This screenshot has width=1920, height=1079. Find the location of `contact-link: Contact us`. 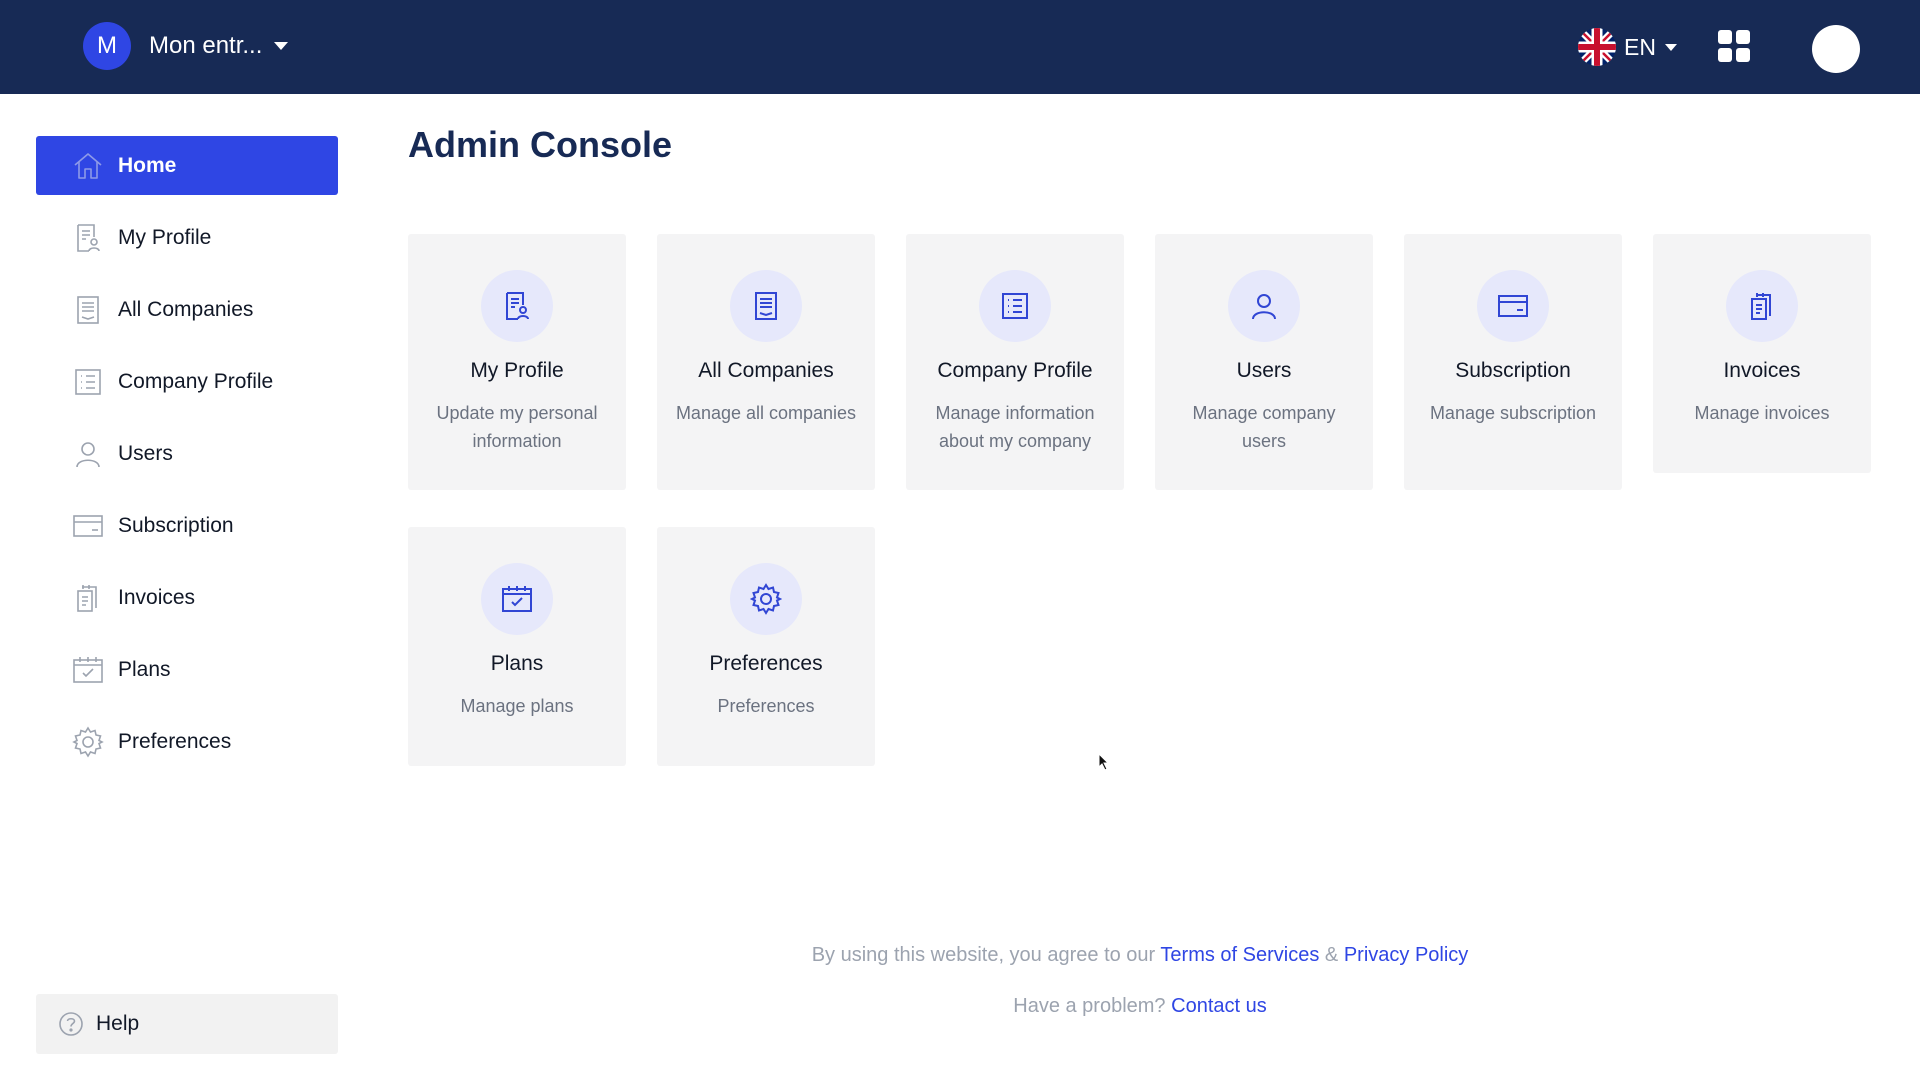

contact-link: Contact us is located at coordinates (1219, 1006).